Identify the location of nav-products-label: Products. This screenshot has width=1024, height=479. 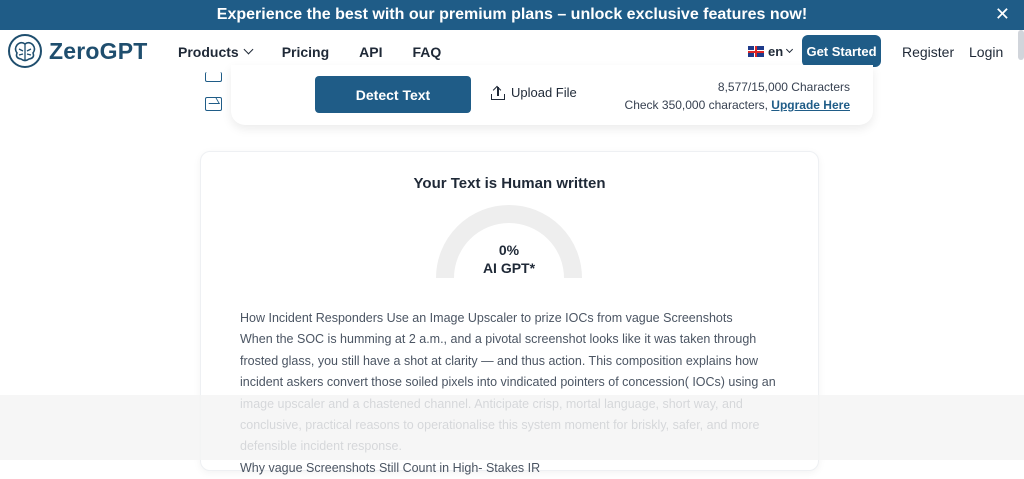
(208, 51).